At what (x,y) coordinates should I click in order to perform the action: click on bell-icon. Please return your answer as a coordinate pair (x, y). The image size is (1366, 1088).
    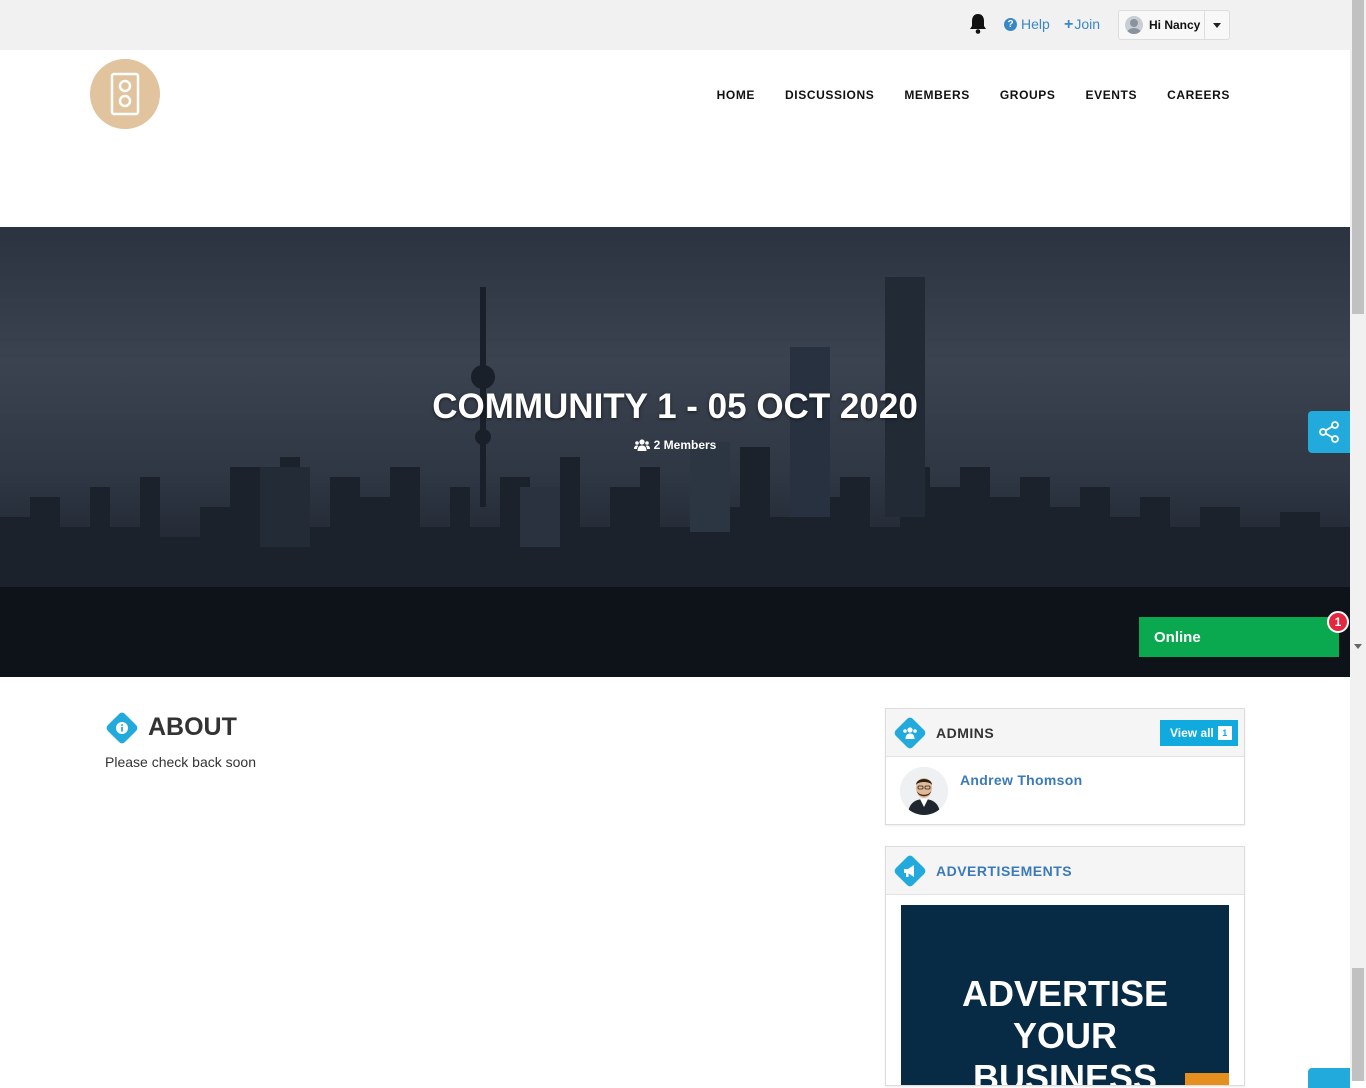
    Looking at the image, I should click on (978, 24).